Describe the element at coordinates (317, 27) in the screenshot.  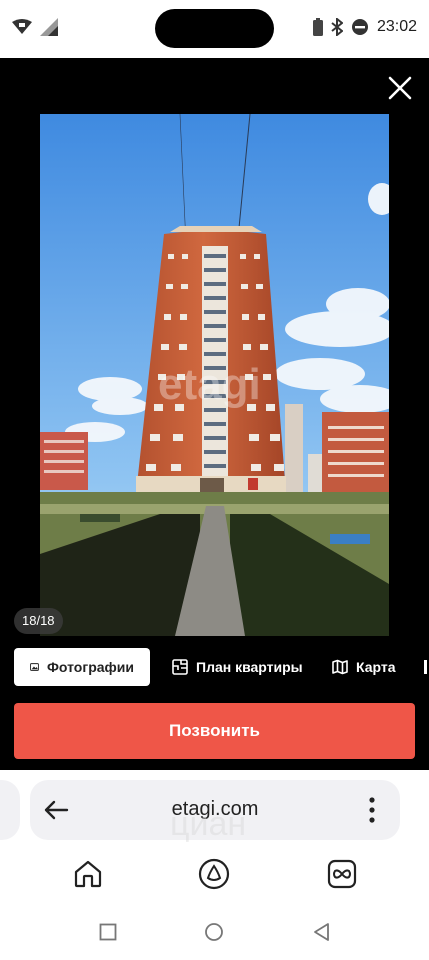
I see `battery-icon` at that location.